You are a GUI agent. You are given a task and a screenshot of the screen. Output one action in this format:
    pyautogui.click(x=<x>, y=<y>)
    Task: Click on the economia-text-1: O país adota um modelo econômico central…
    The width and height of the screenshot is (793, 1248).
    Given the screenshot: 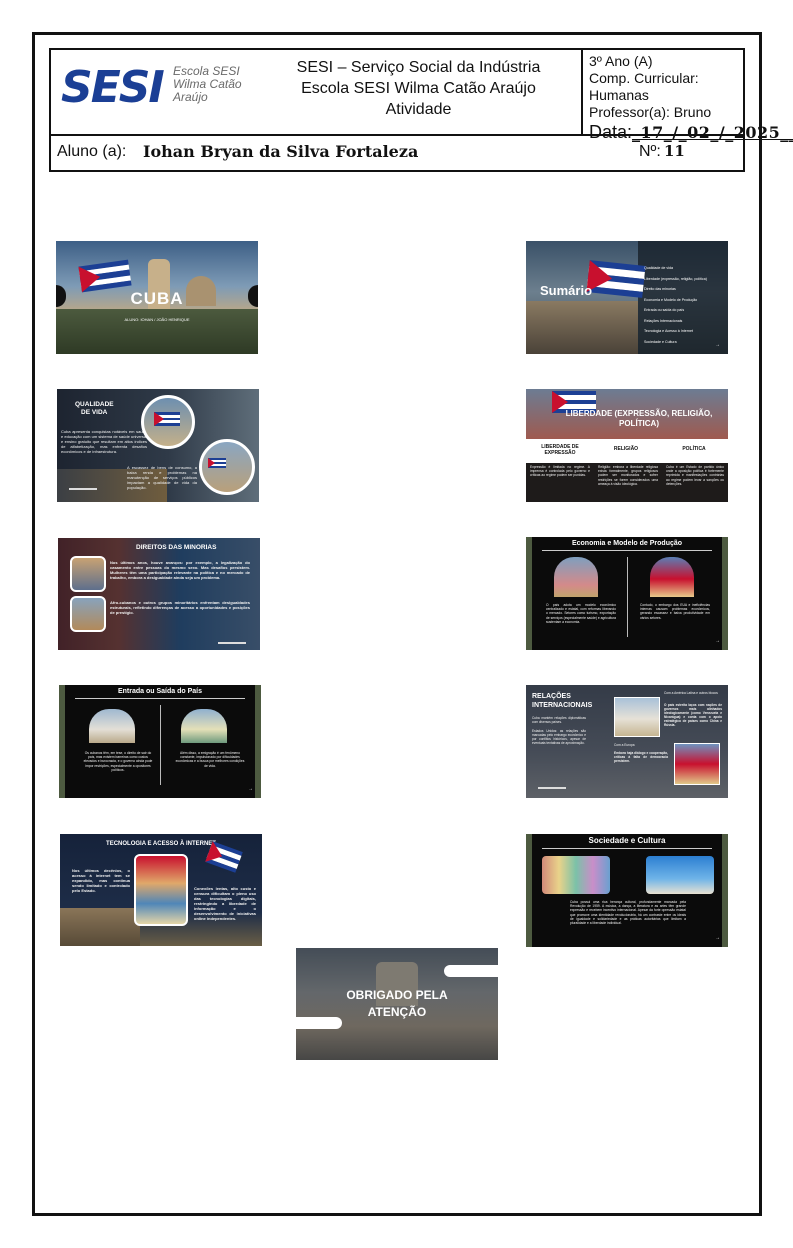 What is the action you would take?
    pyautogui.click(x=581, y=613)
    